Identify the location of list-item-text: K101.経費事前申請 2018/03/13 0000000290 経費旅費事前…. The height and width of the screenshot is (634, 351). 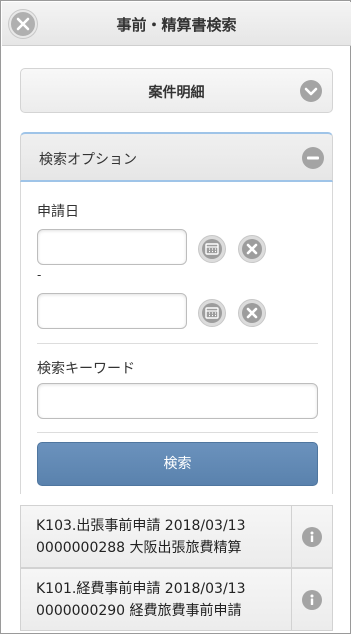
(163, 600).